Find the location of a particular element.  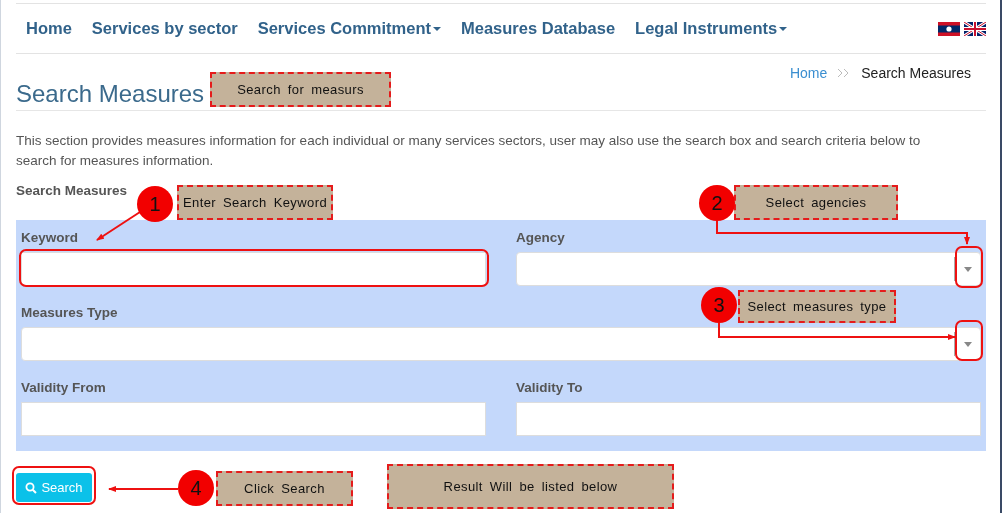

callout-label: Select measures type is located at coordinates (817, 306).